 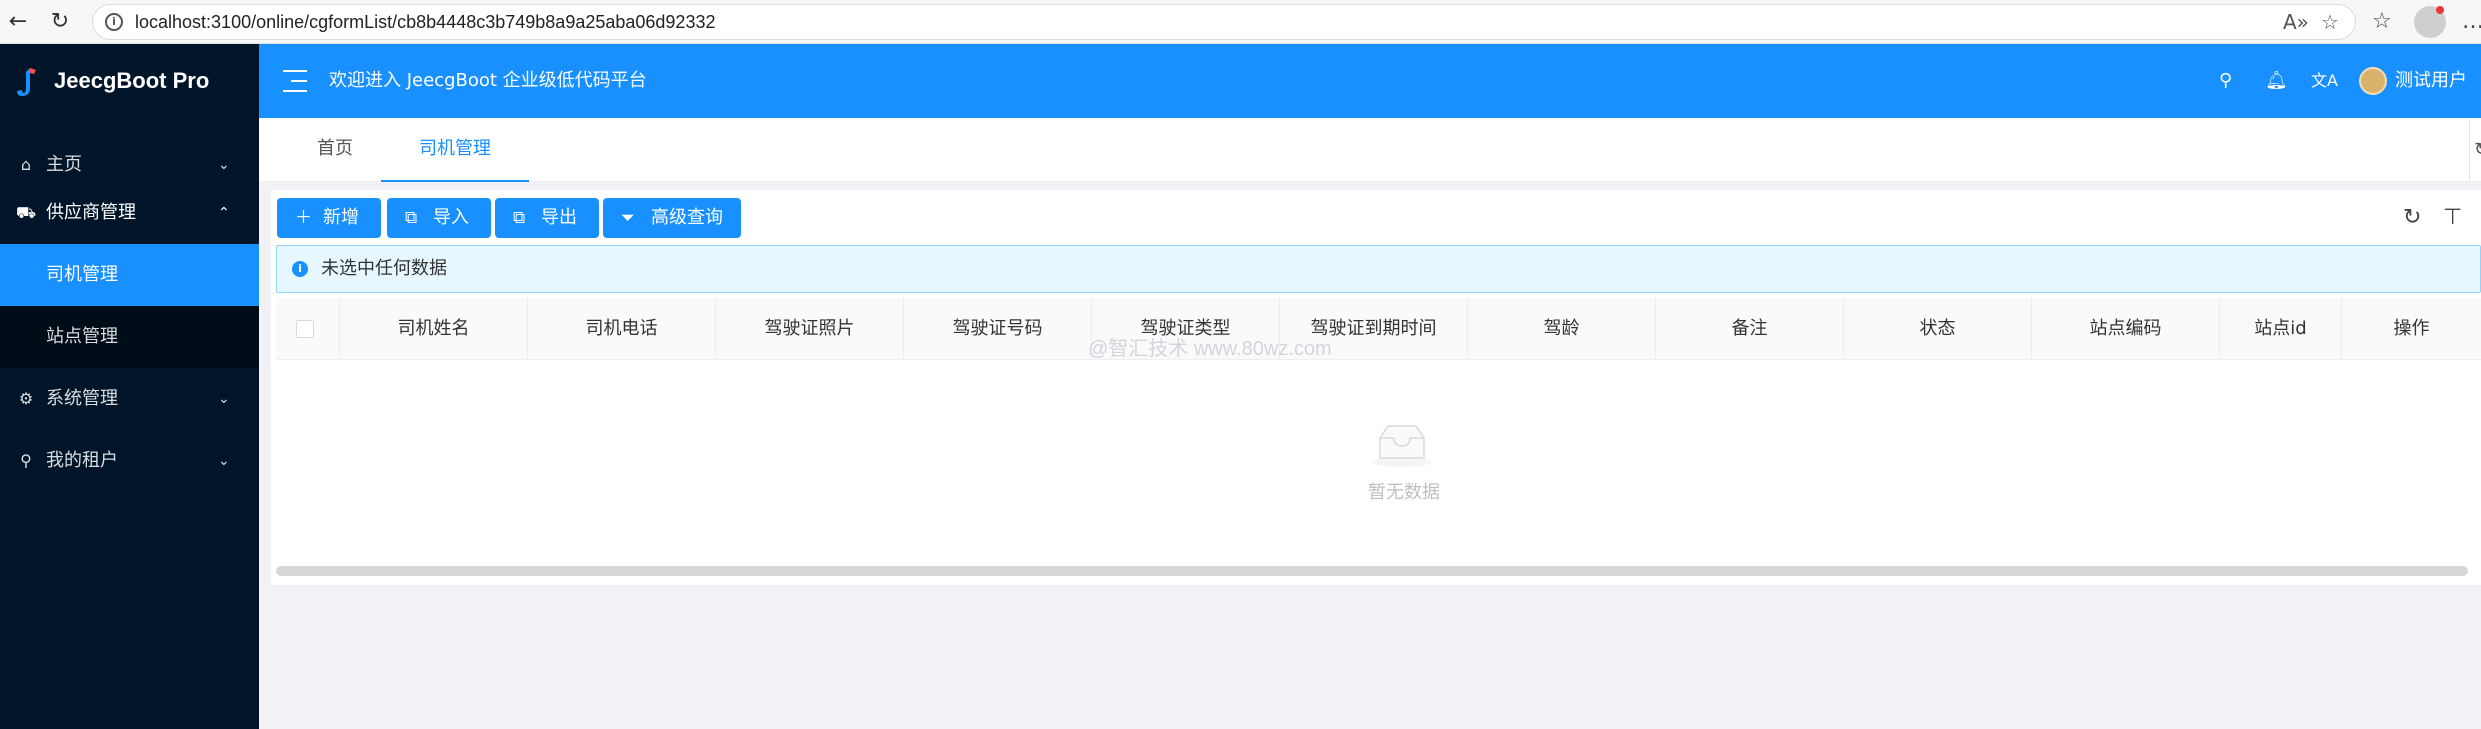 I want to click on site-info-icon: i, so click(x=114, y=22).